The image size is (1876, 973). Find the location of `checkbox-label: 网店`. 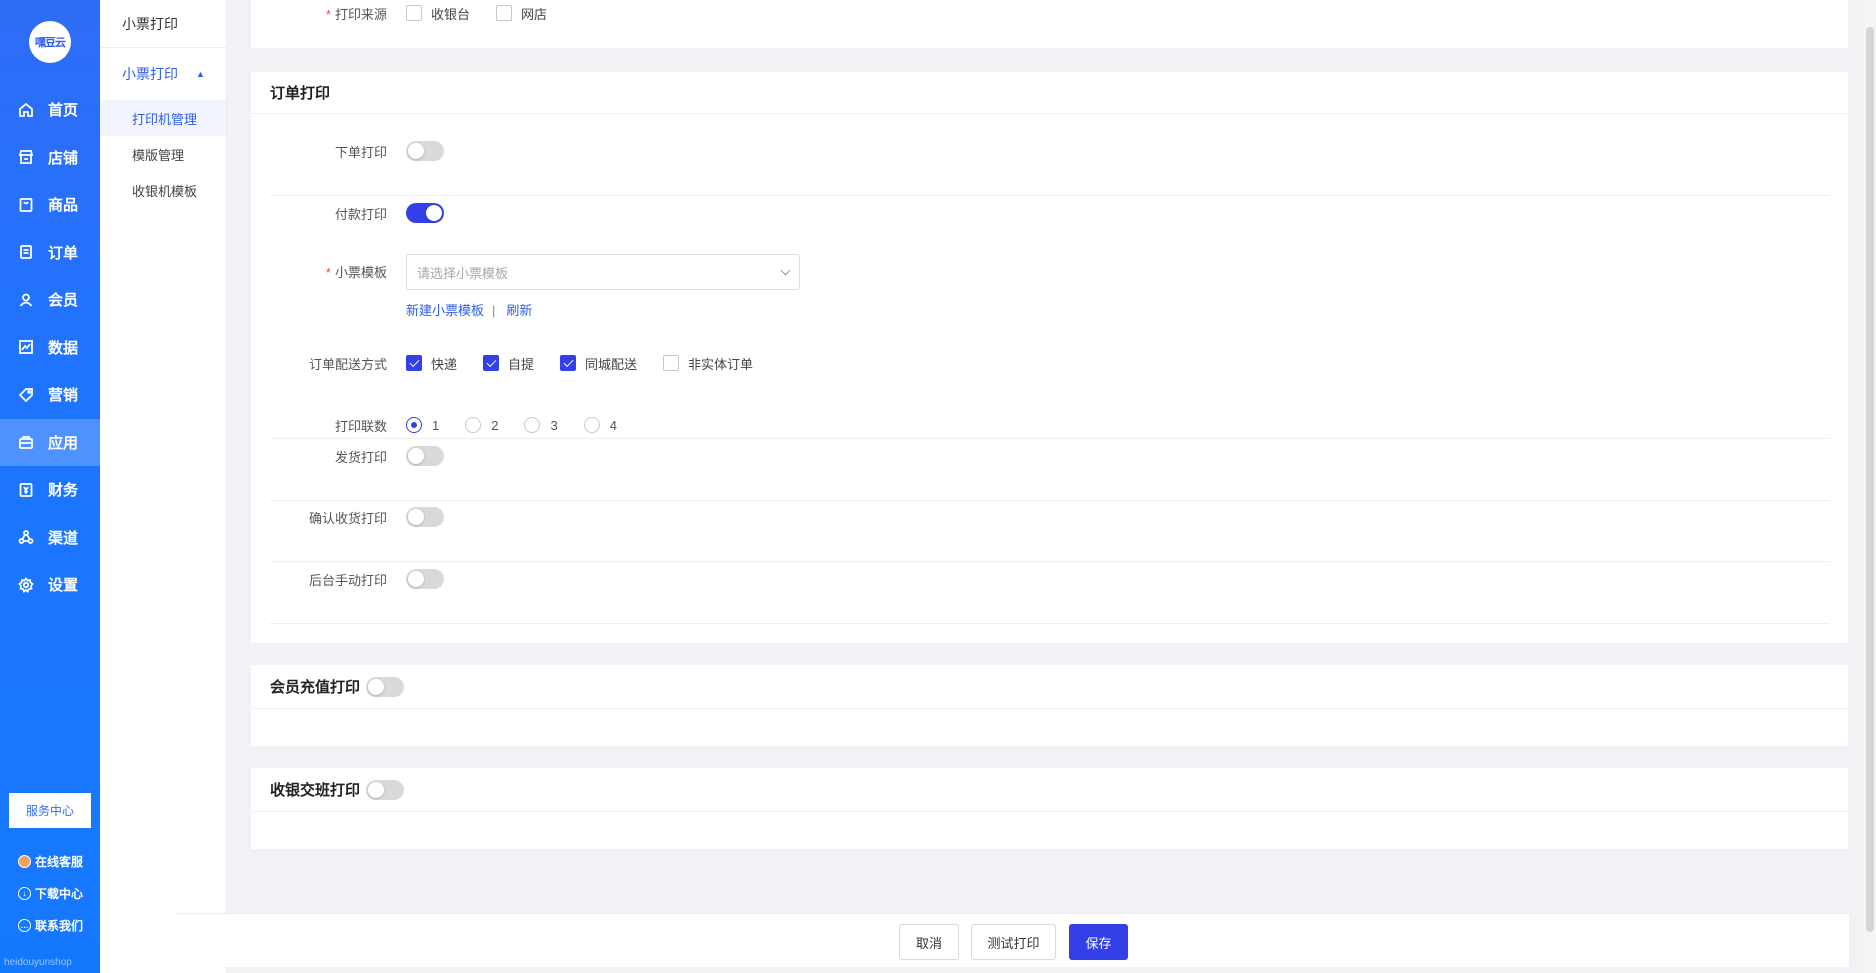

checkbox-label: 网店 is located at coordinates (534, 14).